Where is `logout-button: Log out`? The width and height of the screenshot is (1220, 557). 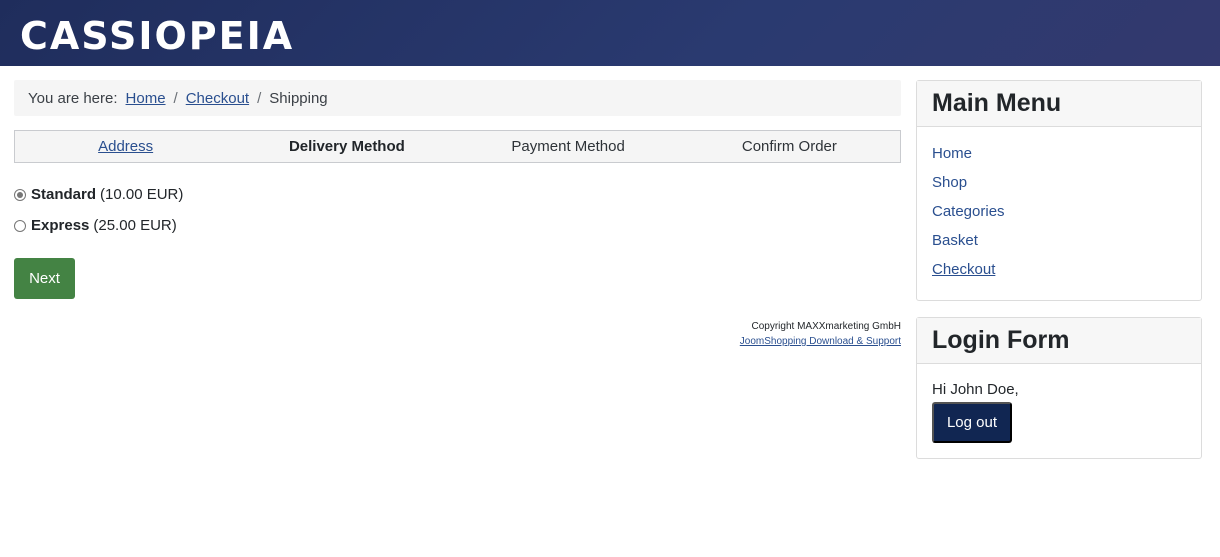
logout-button: Log out is located at coordinates (972, 422).